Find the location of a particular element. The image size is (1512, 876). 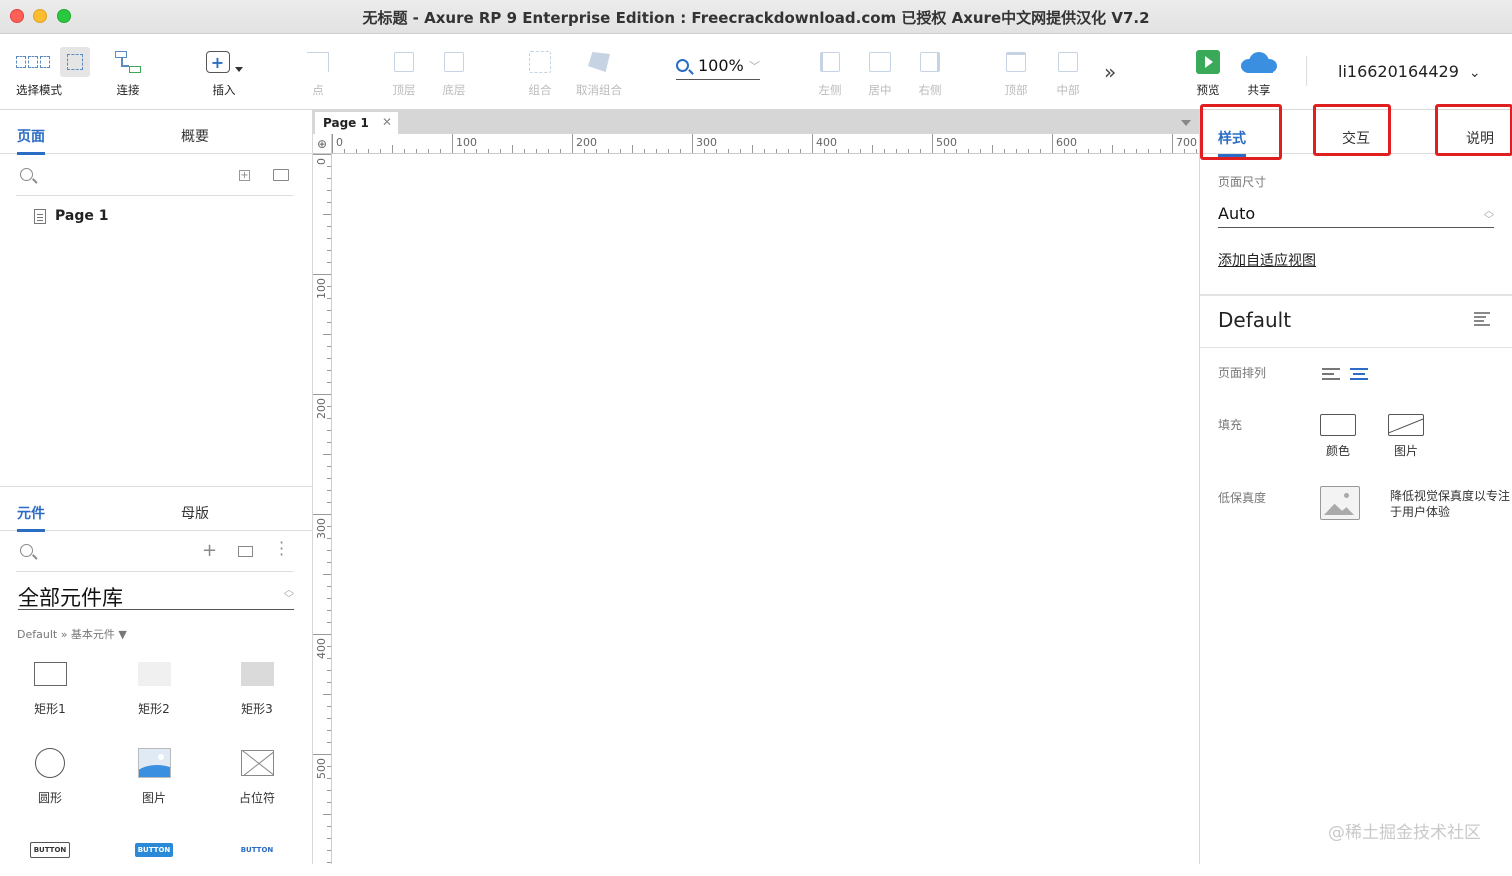

library-breadcrumb: Default » 基本元件 ▼ is located at coordinates (72, 634).